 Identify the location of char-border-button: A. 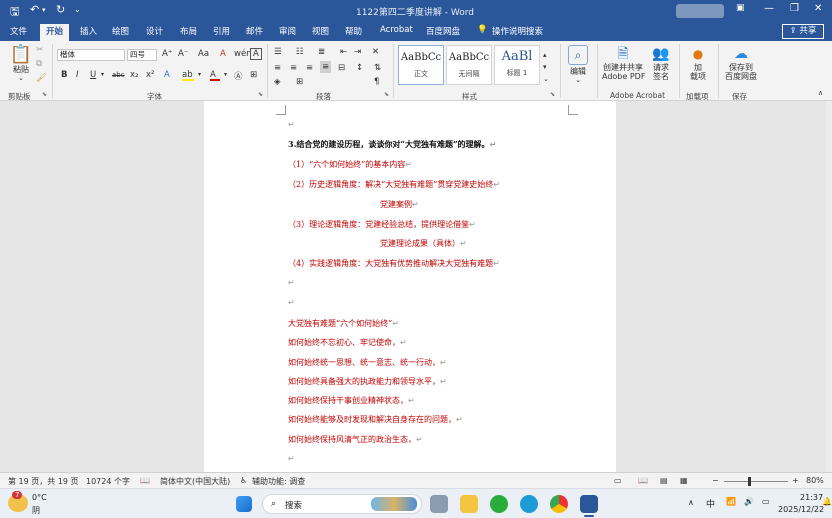
(256, 54).